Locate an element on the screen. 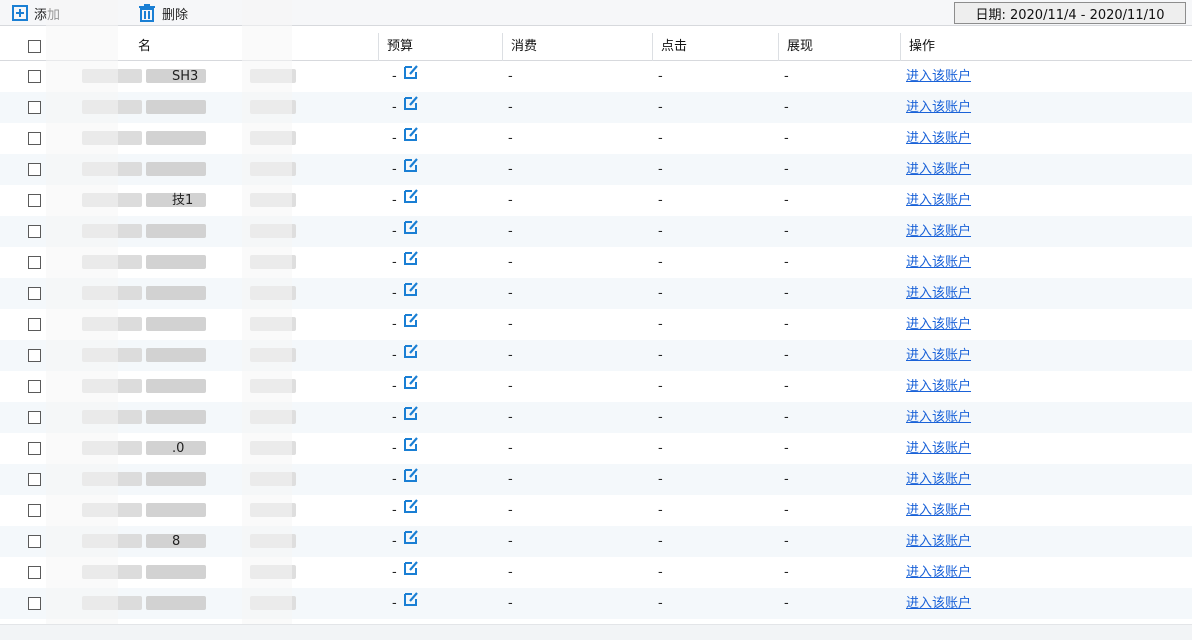 Image resolution: width=1192 pixels, height=640 pixels. account-name-cell is located at coordinates (220, 262).